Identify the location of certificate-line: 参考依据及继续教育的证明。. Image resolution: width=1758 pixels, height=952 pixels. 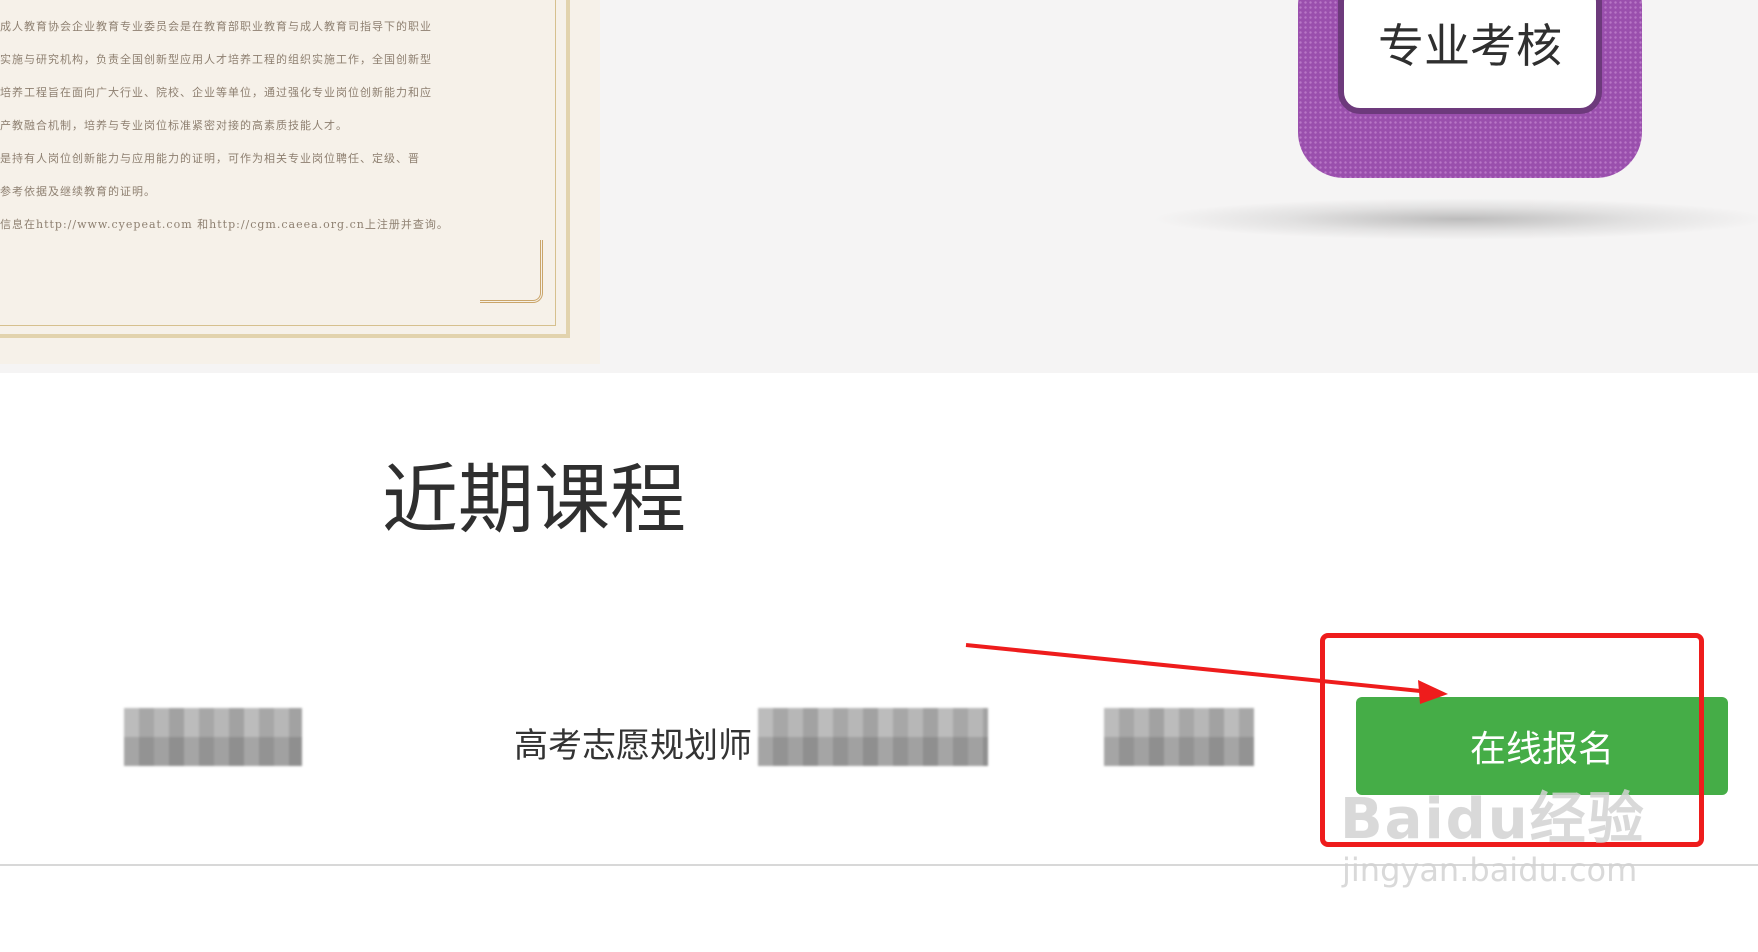
(78, 191).